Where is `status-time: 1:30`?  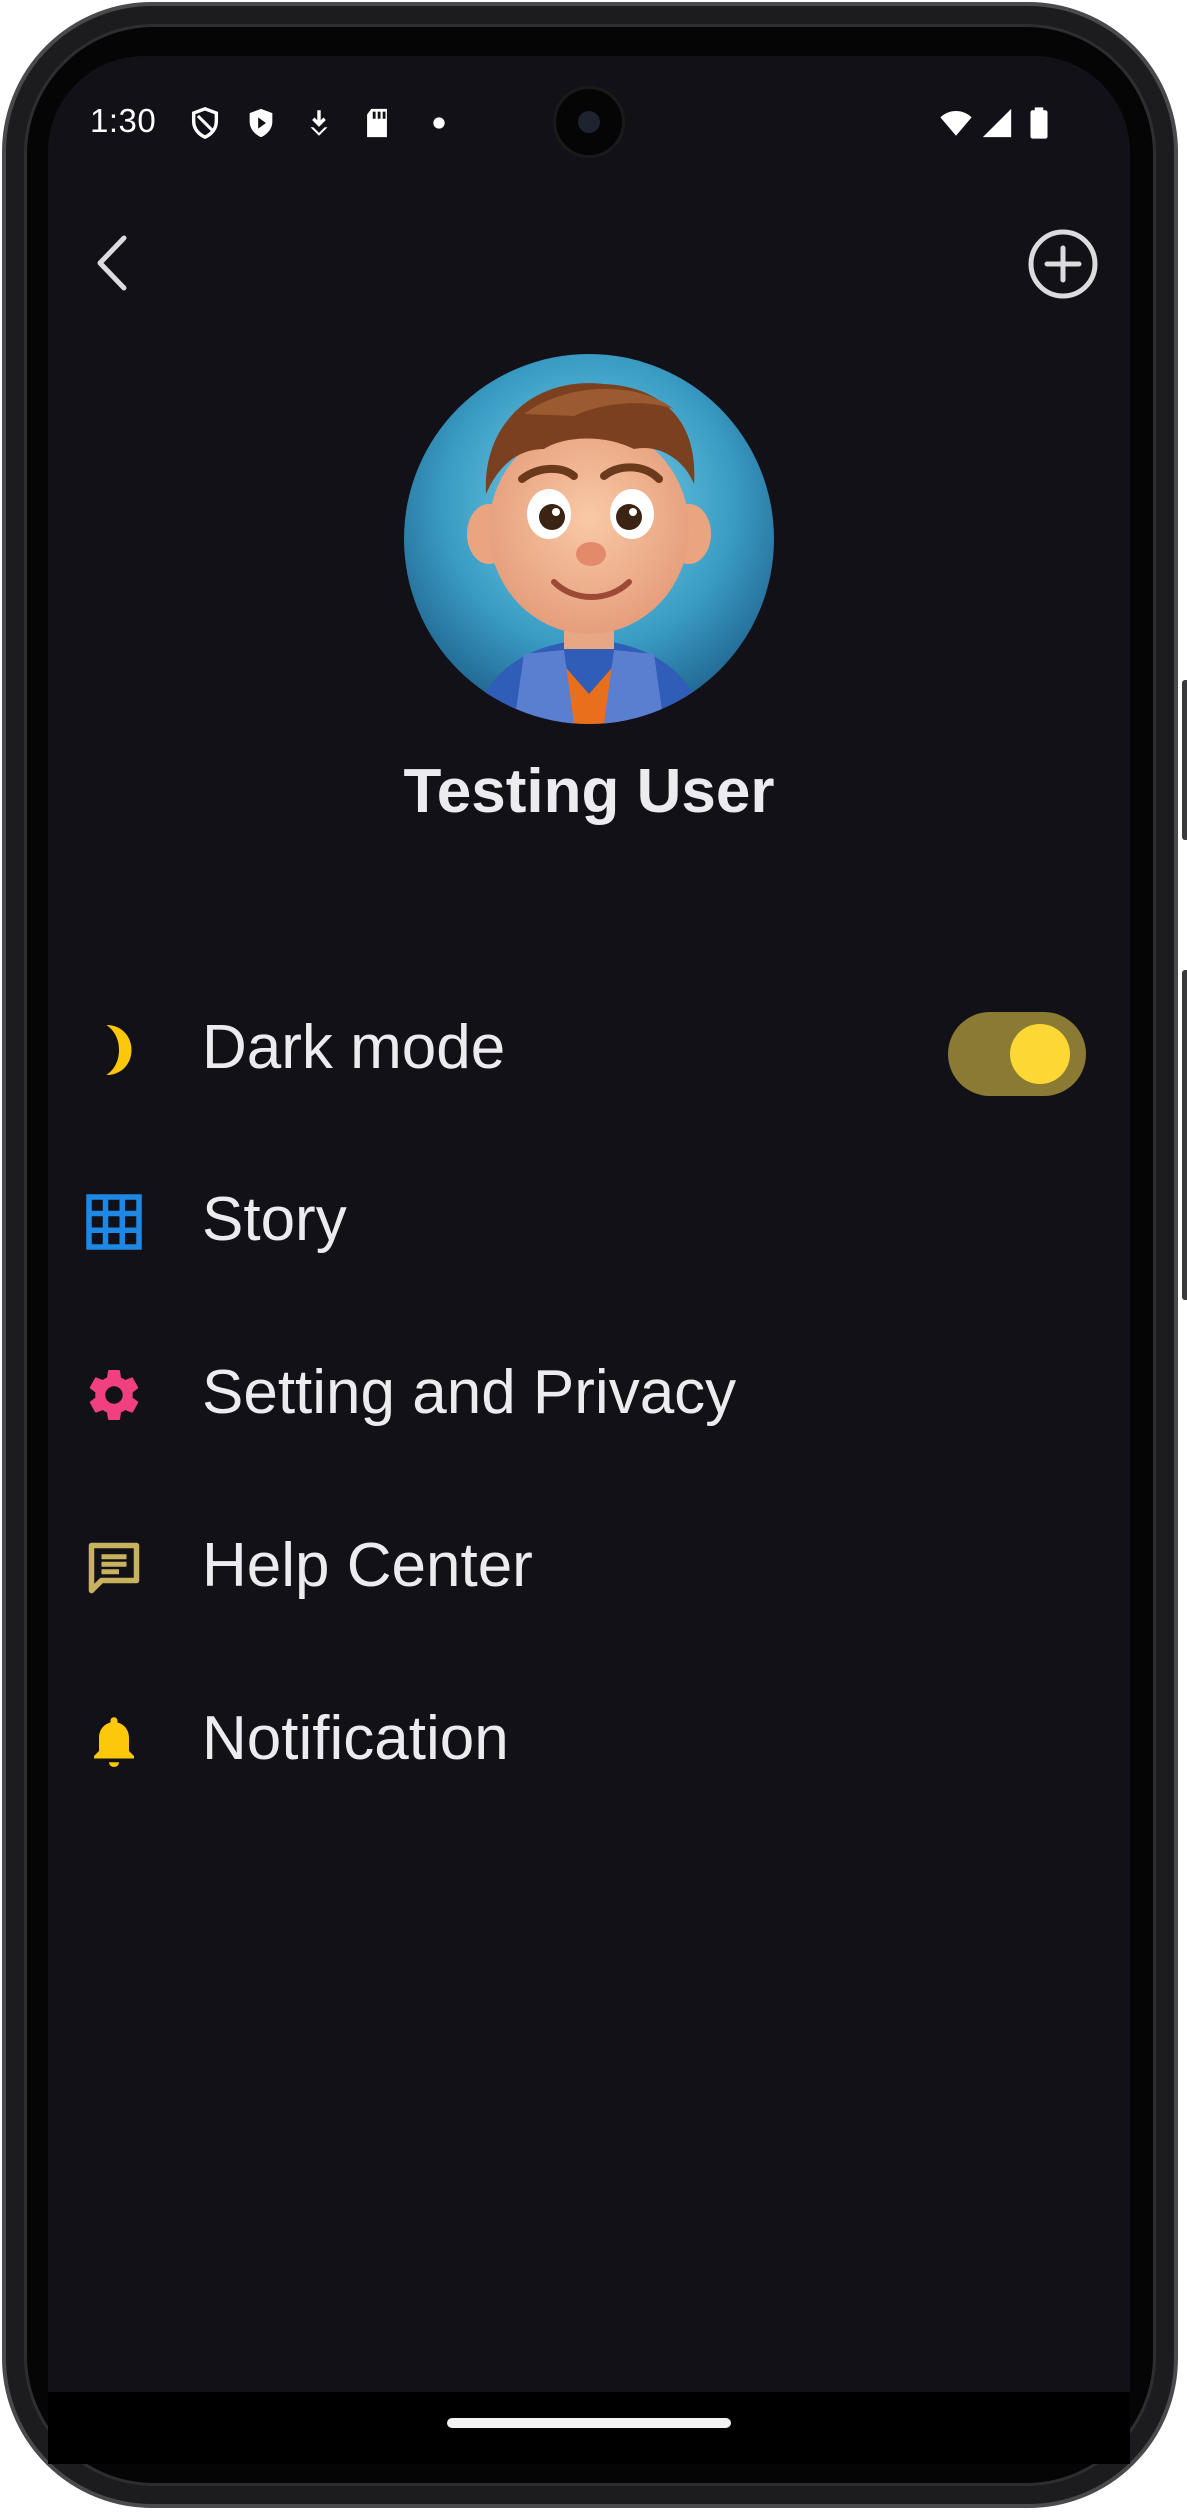
status-time: 1:30 is located at coordinates (123, 120).